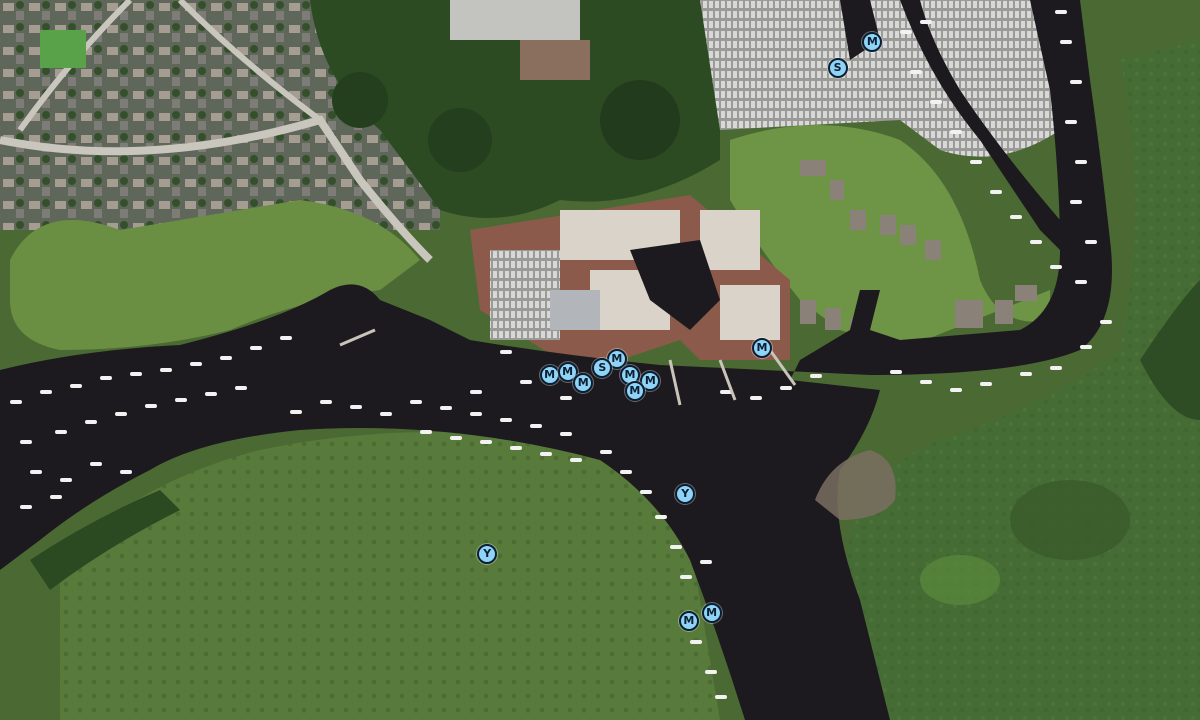 This screenshot has height=720, width=1200. I want to click on harbour-master-marker: S, so click(837, 68).